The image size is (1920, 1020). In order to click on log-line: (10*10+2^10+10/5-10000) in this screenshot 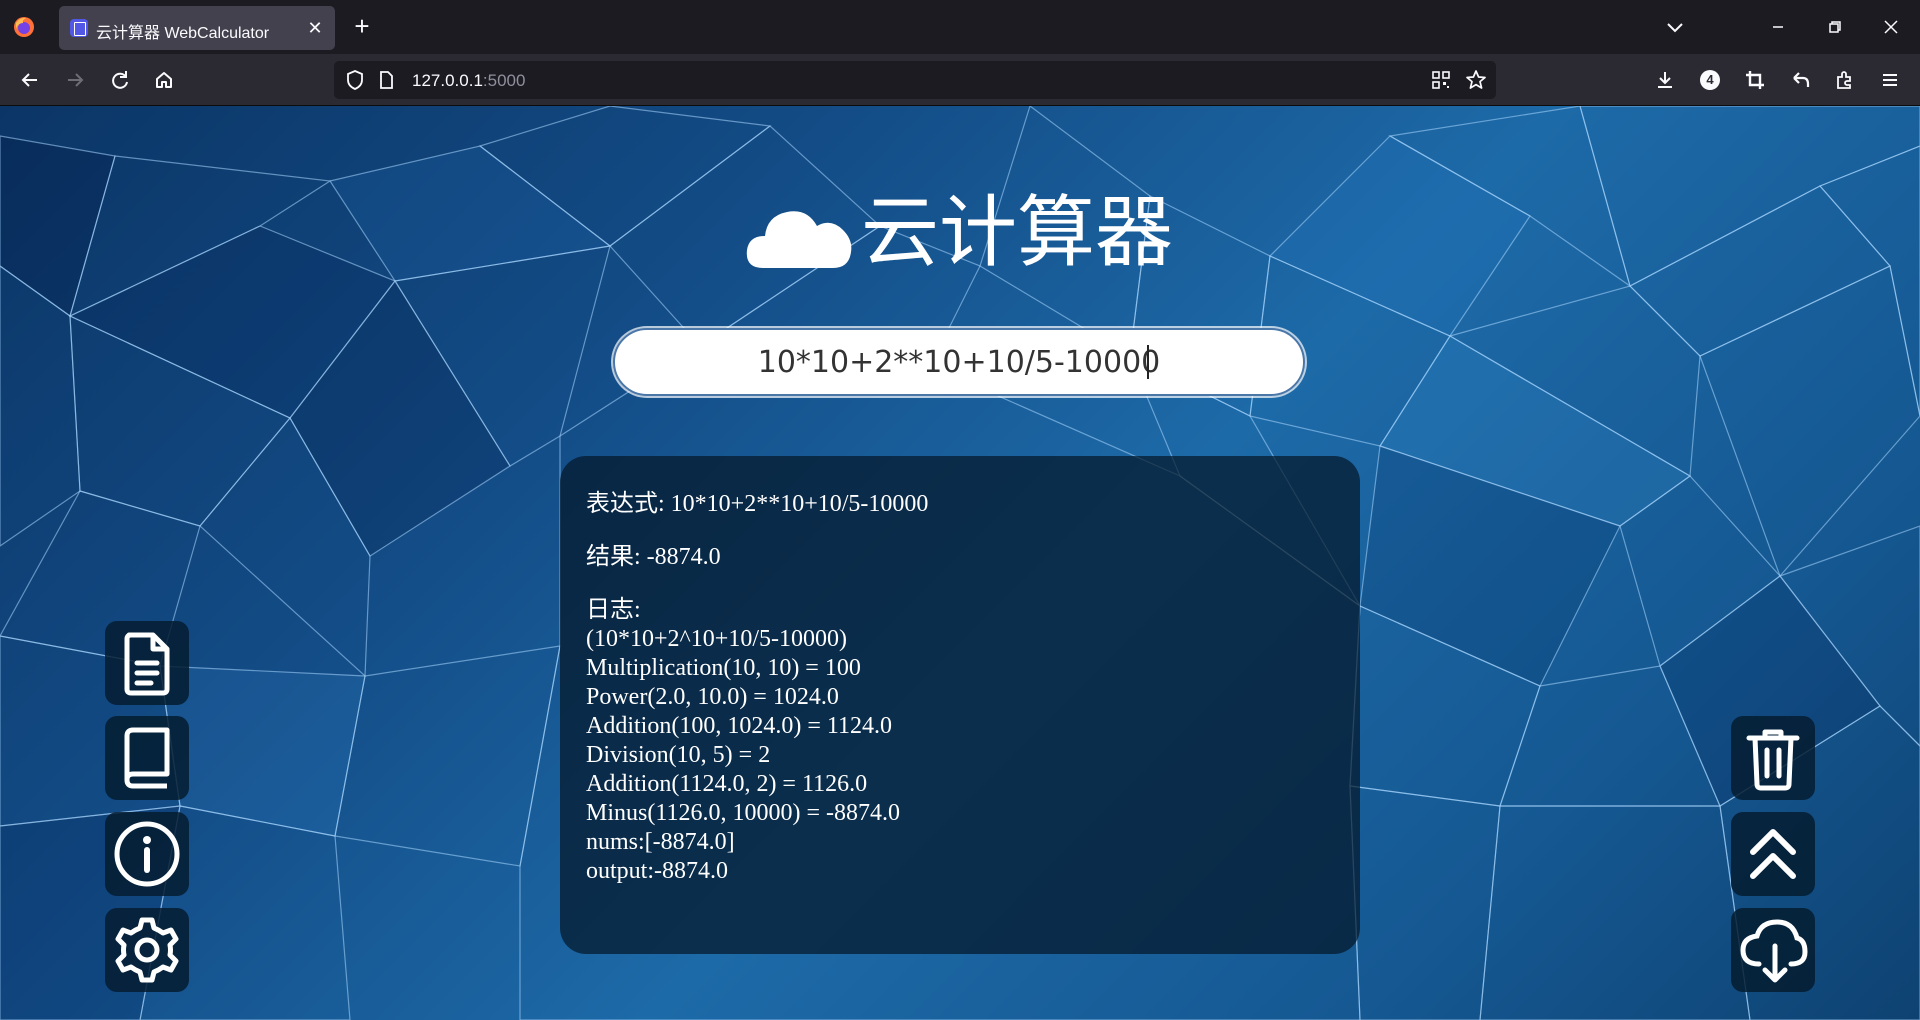, I will do `click(716, 639)`.